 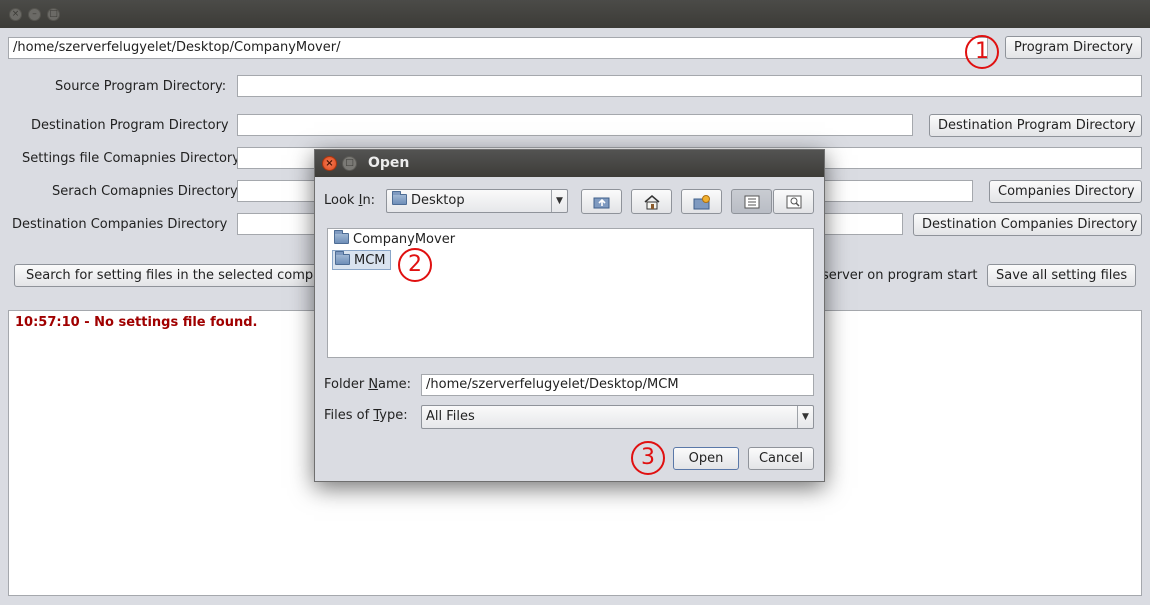 What do you see at coordinates (570, 293) in the screenshot?
I see `file-list: CompanyMover MCM` at bounding box center [570, 293].